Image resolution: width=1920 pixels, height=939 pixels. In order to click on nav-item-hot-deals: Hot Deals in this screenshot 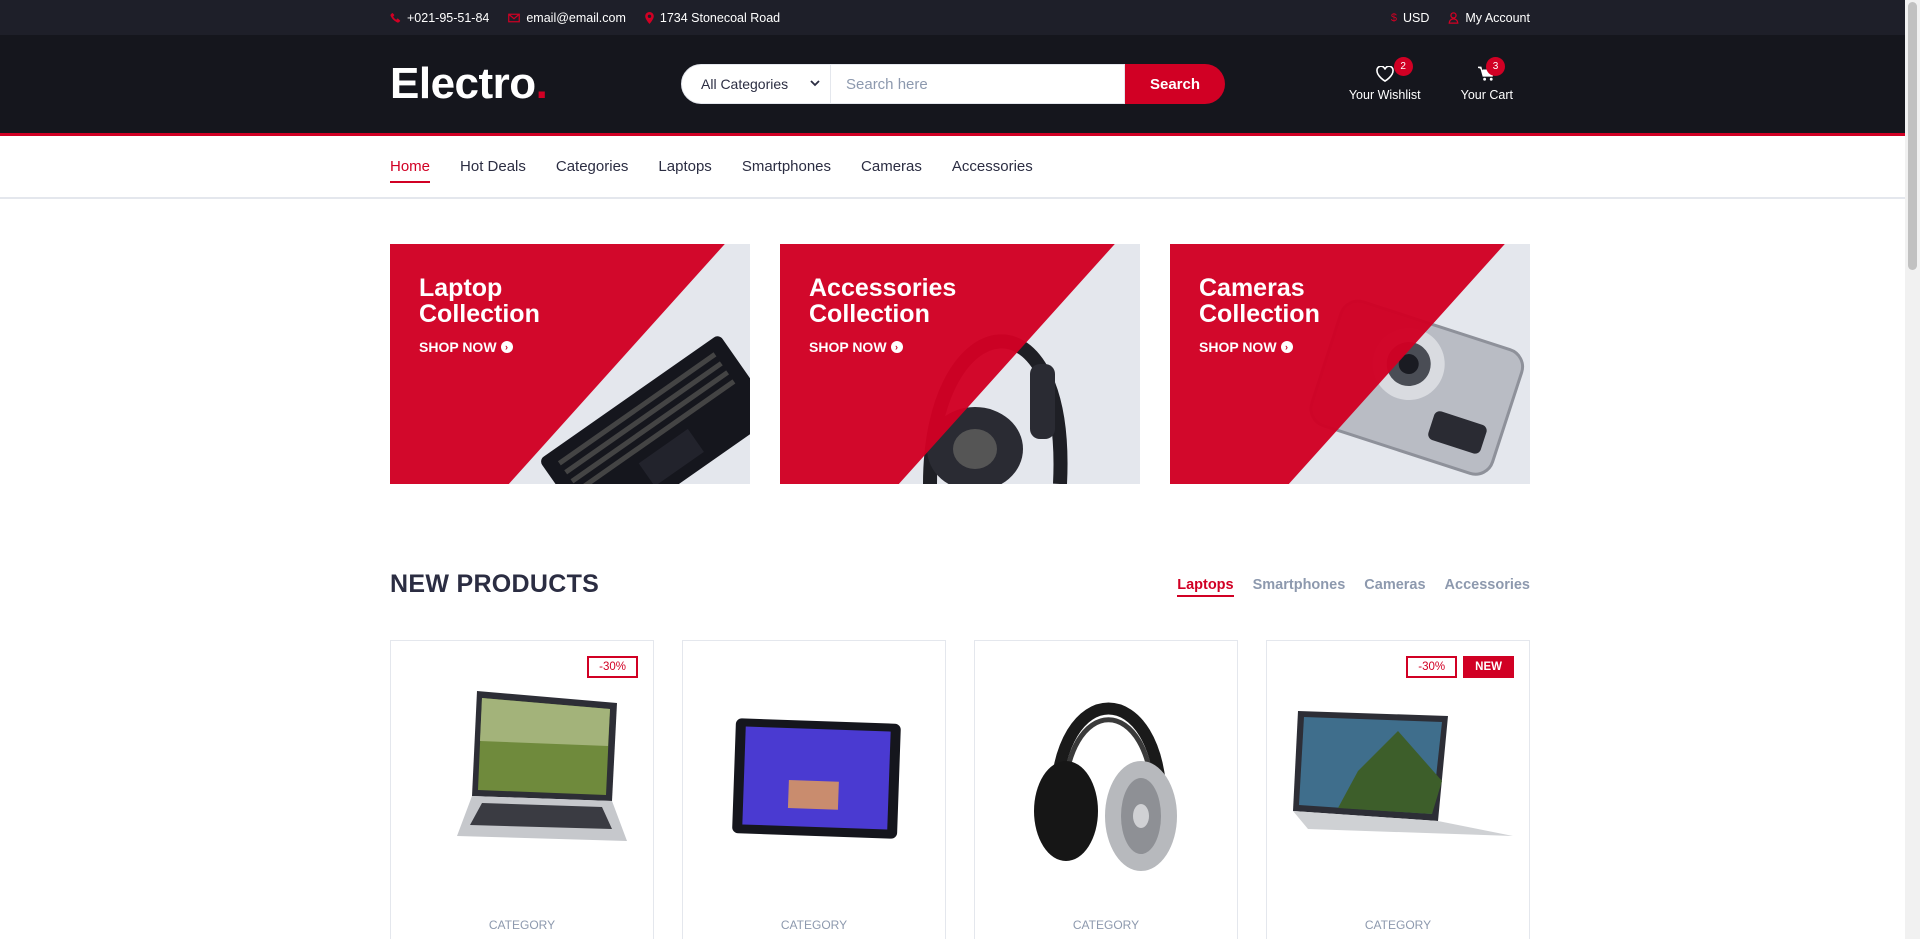, I will do `click(493, 166)`.